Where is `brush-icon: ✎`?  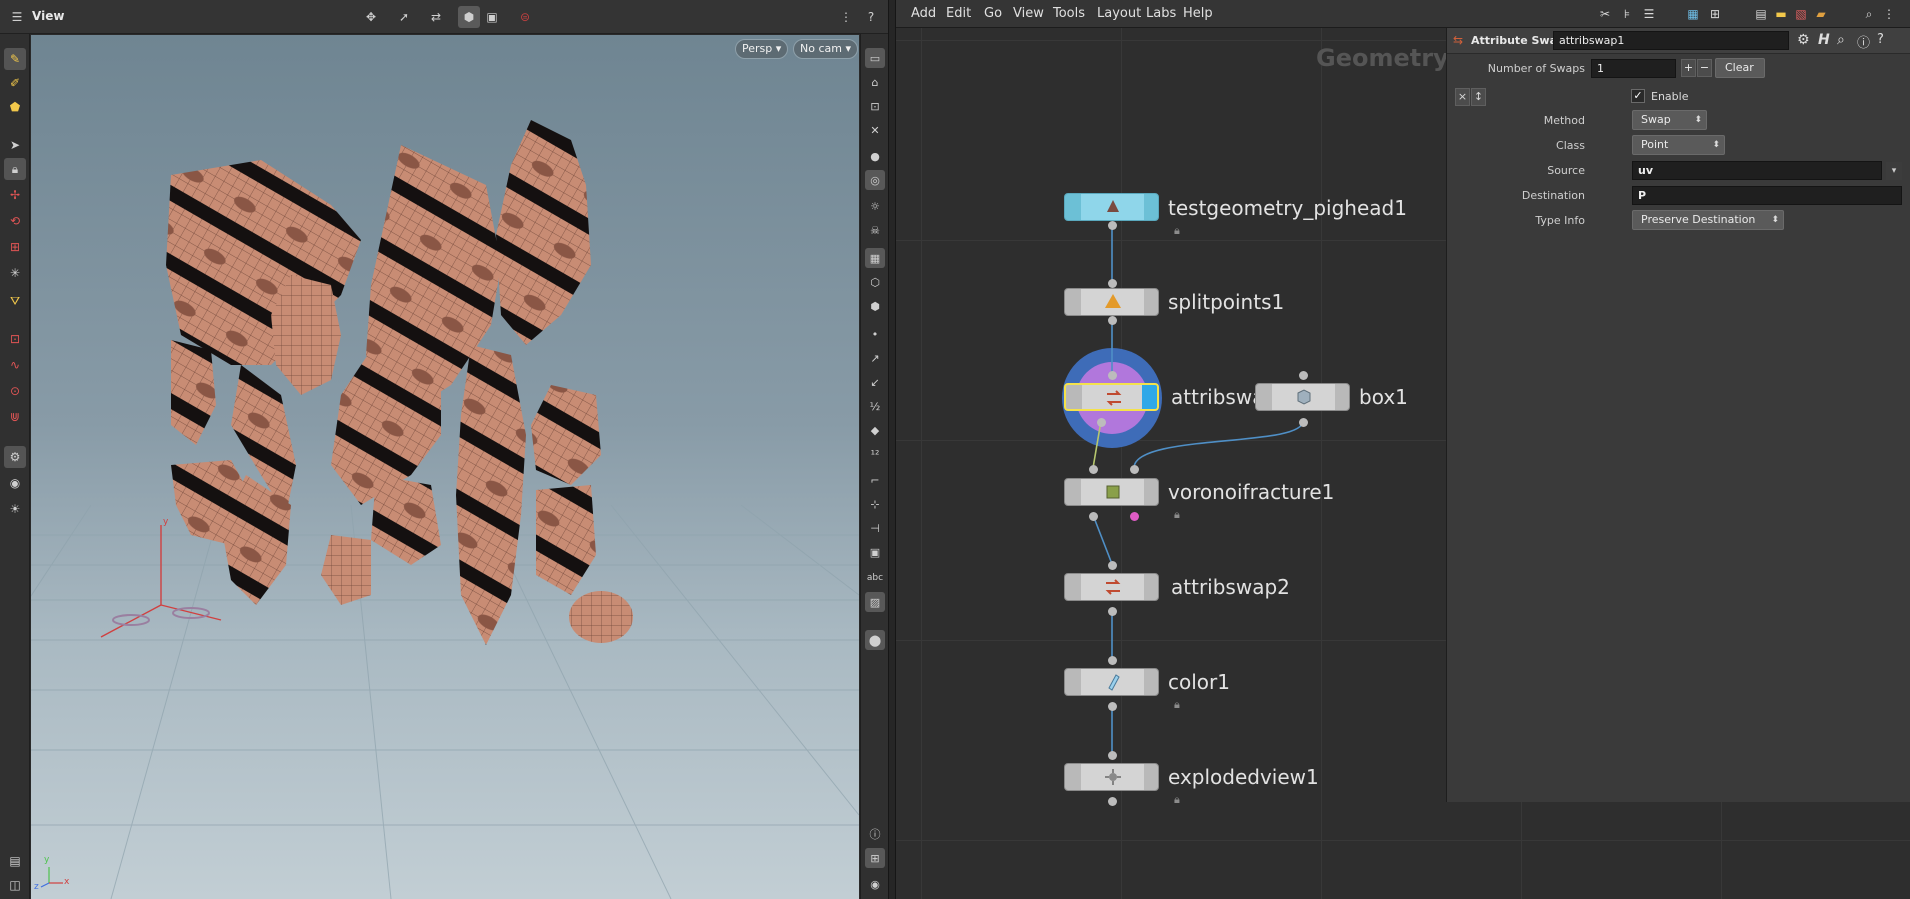 brush-icon: ✎ is located at coordinates (15, 59).